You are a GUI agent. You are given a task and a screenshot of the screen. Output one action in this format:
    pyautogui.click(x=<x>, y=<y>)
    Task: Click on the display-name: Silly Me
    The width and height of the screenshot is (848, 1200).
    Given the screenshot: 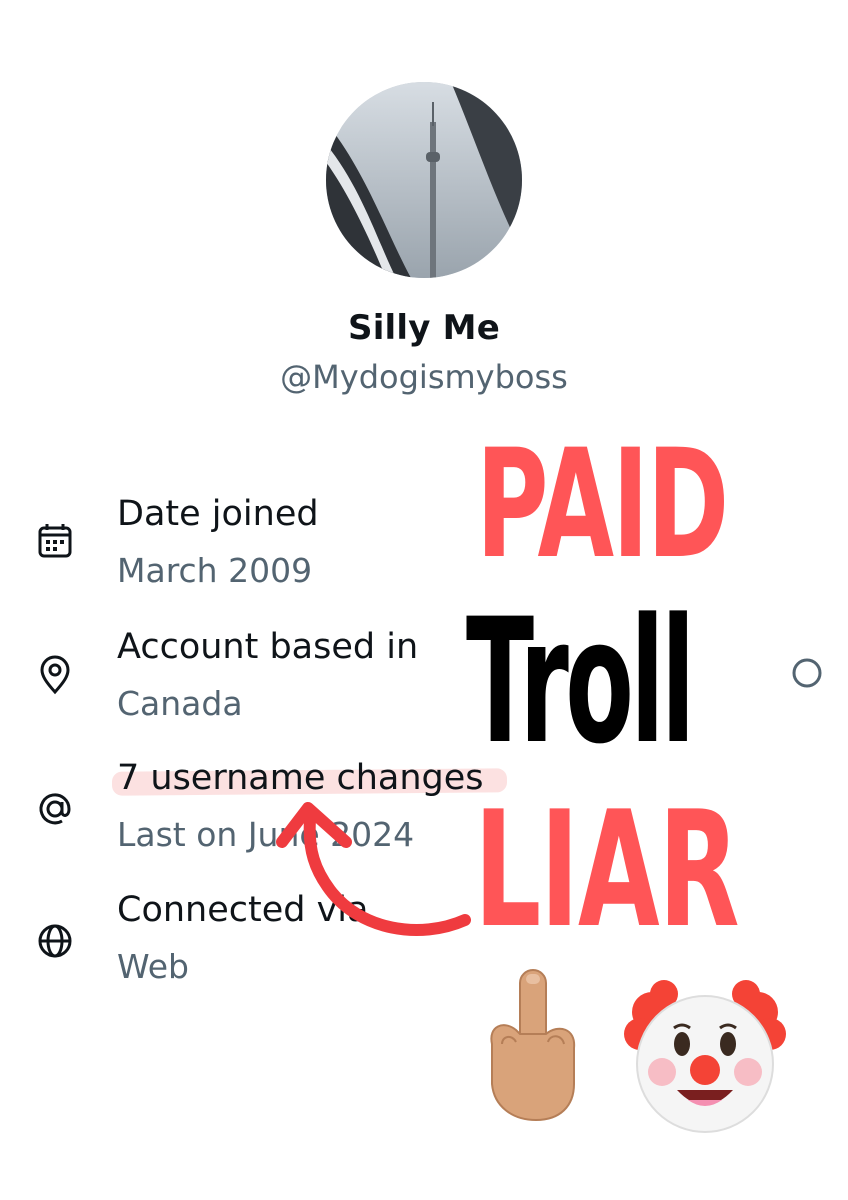 What is the action you would take?
    pyautogui.click(x=424, y=328)
    